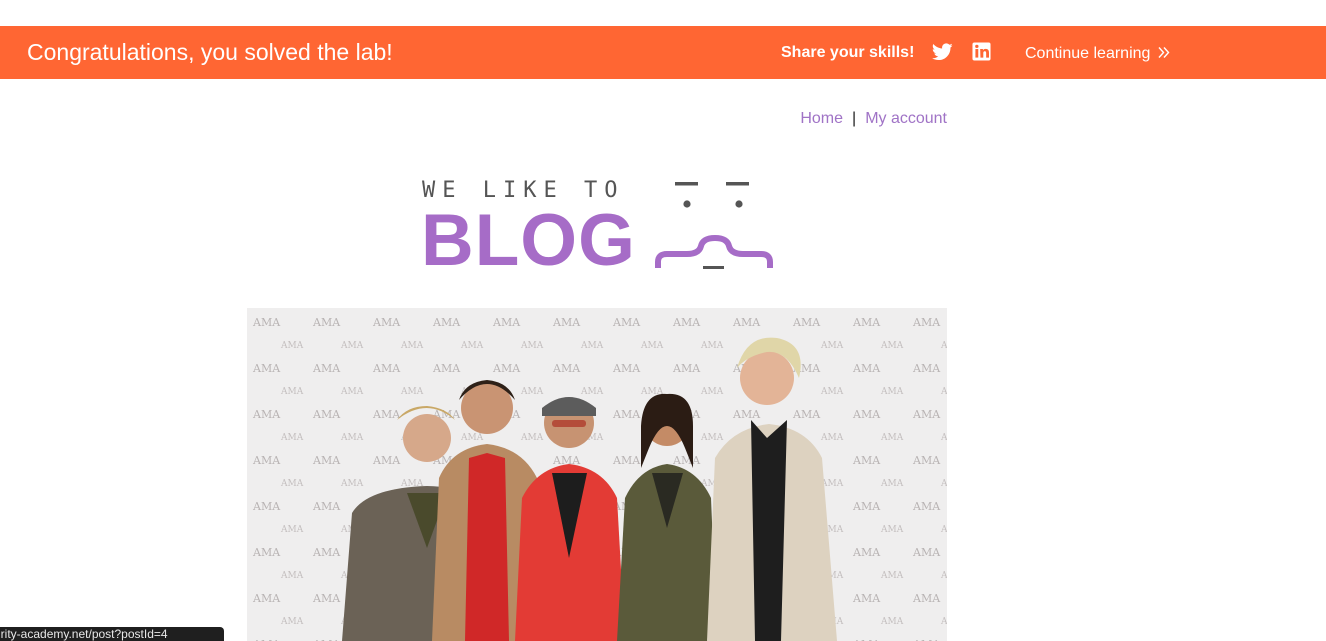 This screenshot has height=641, width=1326. Describe the element at coordinates (981, 51) in the screenshot. I see `linkedin-icon` at that location.